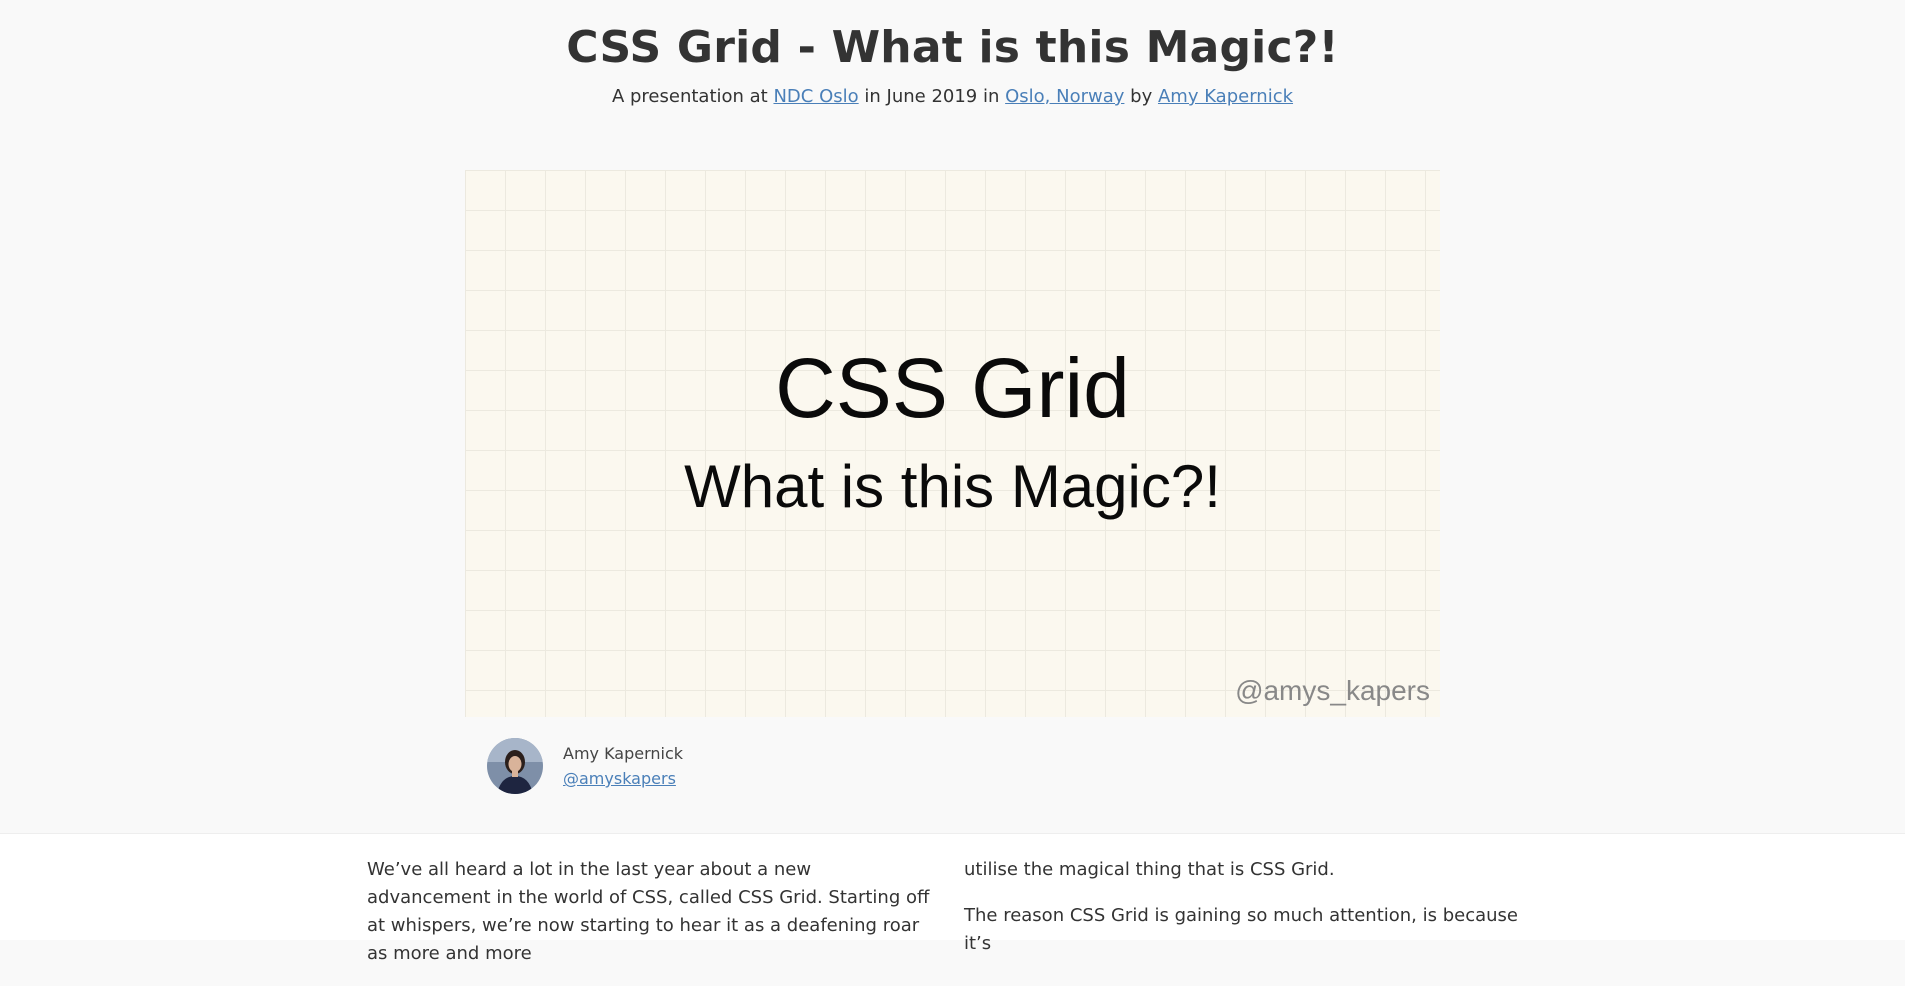 The image size is (1905, 986). Describe the element at coordinates (1141, 96) in the screenshot. I see `meta-by: by` at that location.